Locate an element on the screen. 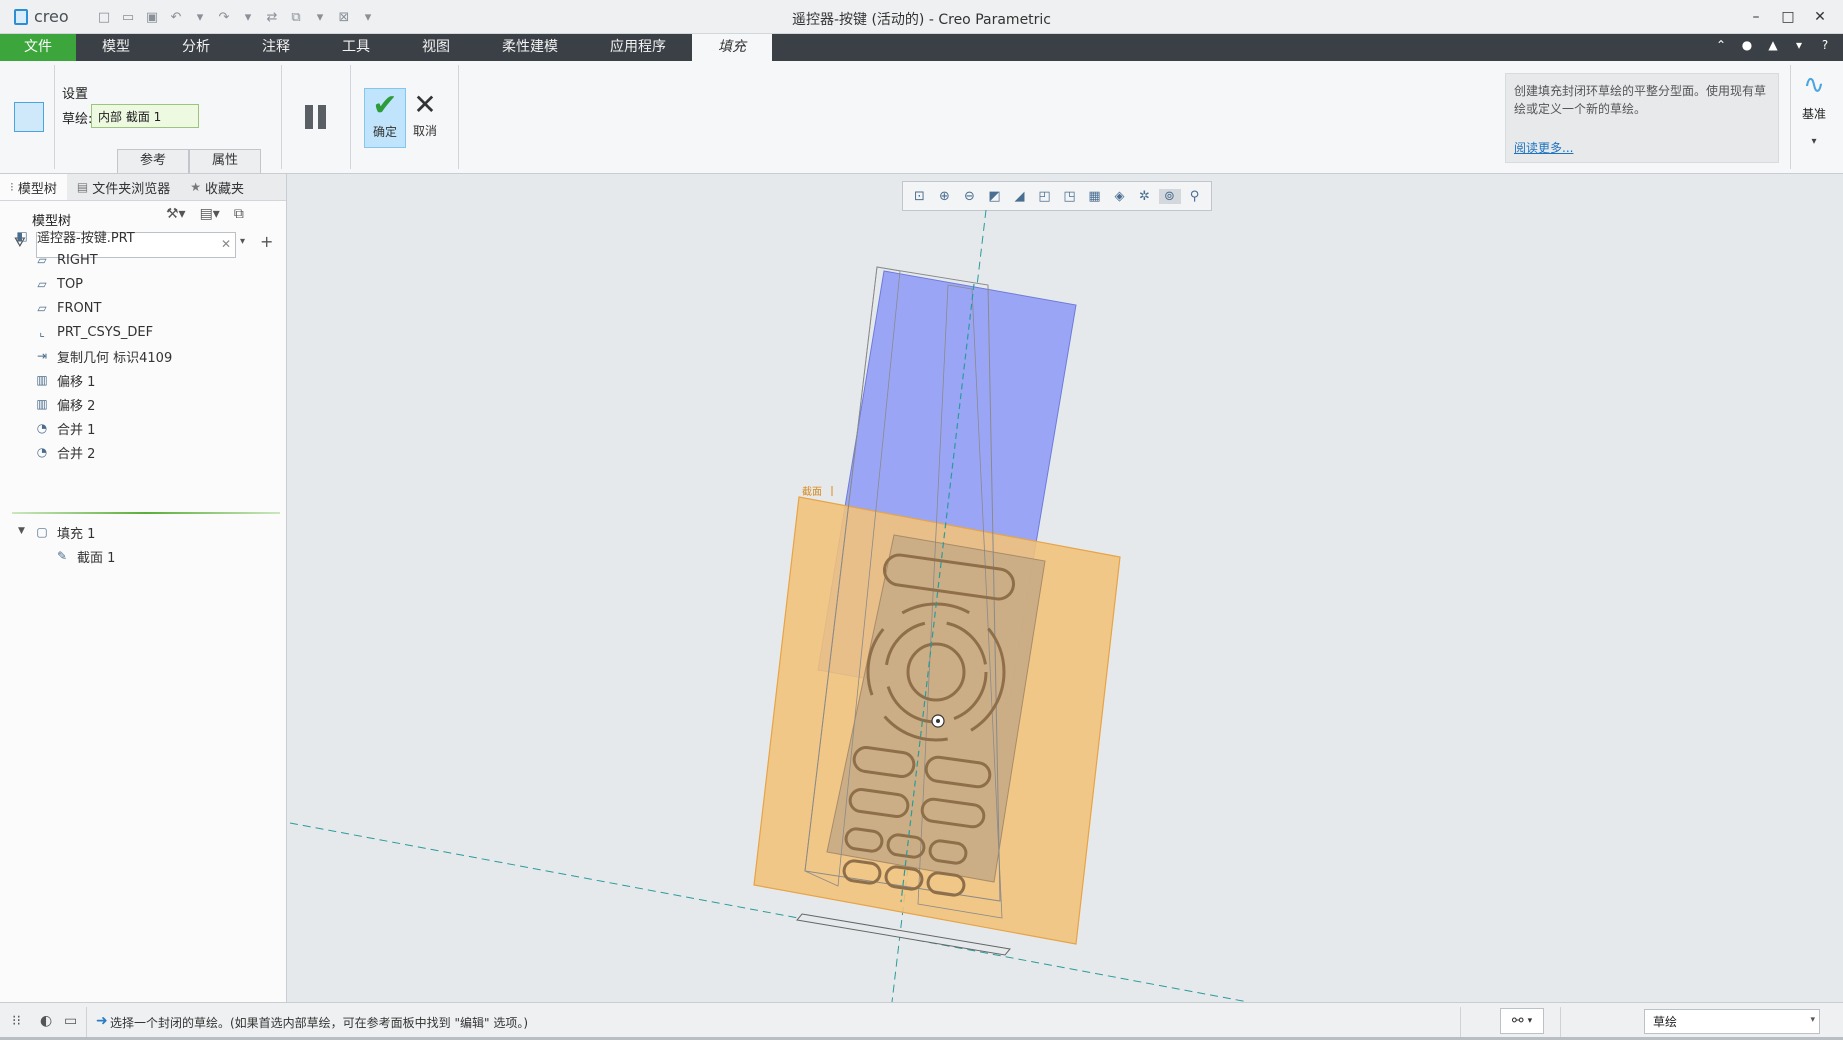 The width and height of the screenshot is (1843, 1040). tree-item-part: ◧ 遥控器-按键.PRT is located at coordinates (74, 236).